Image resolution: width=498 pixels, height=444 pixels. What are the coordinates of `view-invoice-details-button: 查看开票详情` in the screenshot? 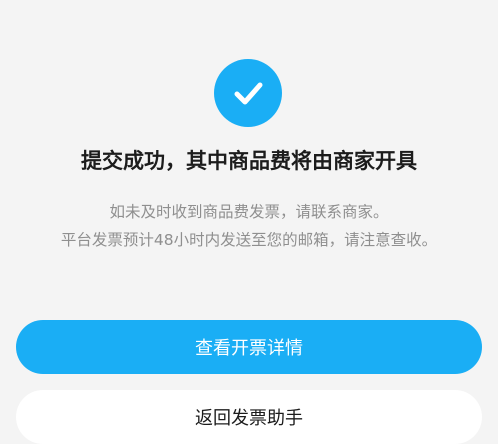 It's located at (249, 347).